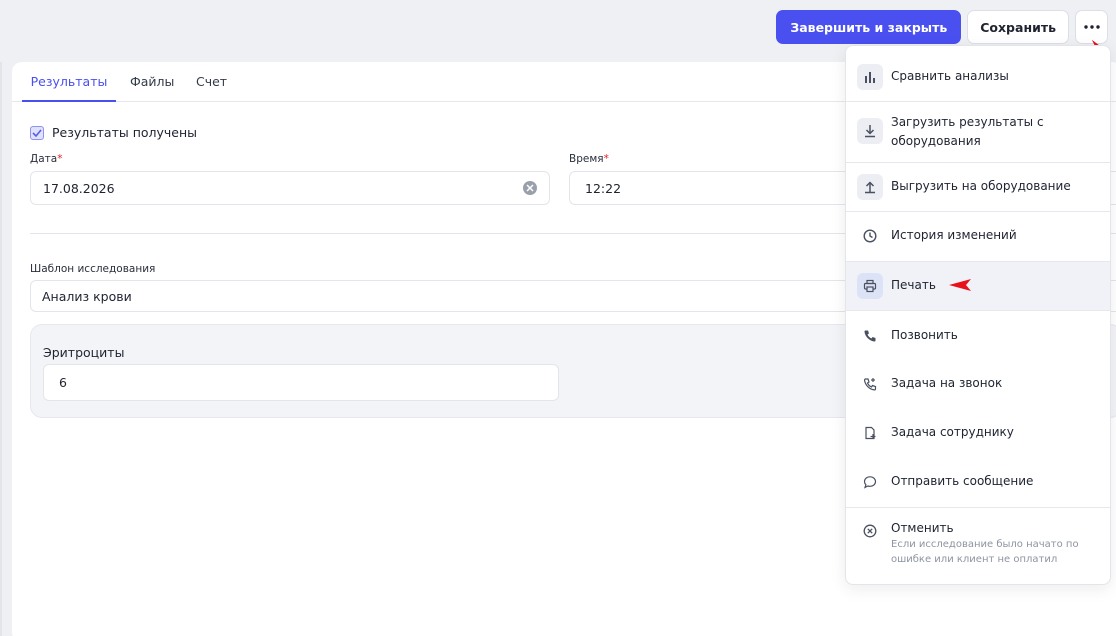  I want to click on save-button: Сохранить, so click(1018, 27).